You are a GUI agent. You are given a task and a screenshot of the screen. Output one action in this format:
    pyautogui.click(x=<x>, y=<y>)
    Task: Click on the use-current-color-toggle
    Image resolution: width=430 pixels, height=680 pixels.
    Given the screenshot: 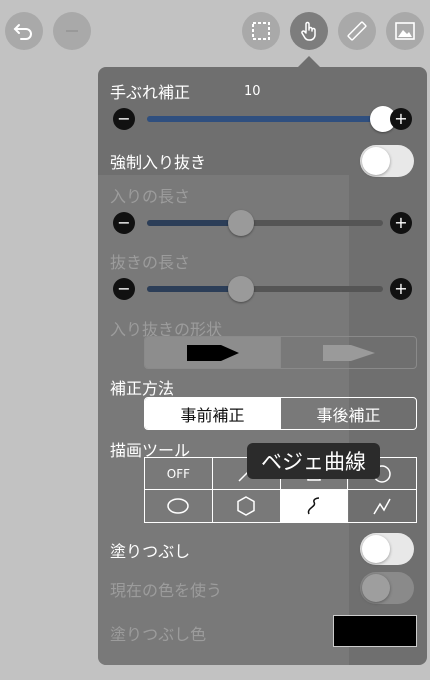 What is the action you would take?
    pyautogui.click(x=387, y=588)
    